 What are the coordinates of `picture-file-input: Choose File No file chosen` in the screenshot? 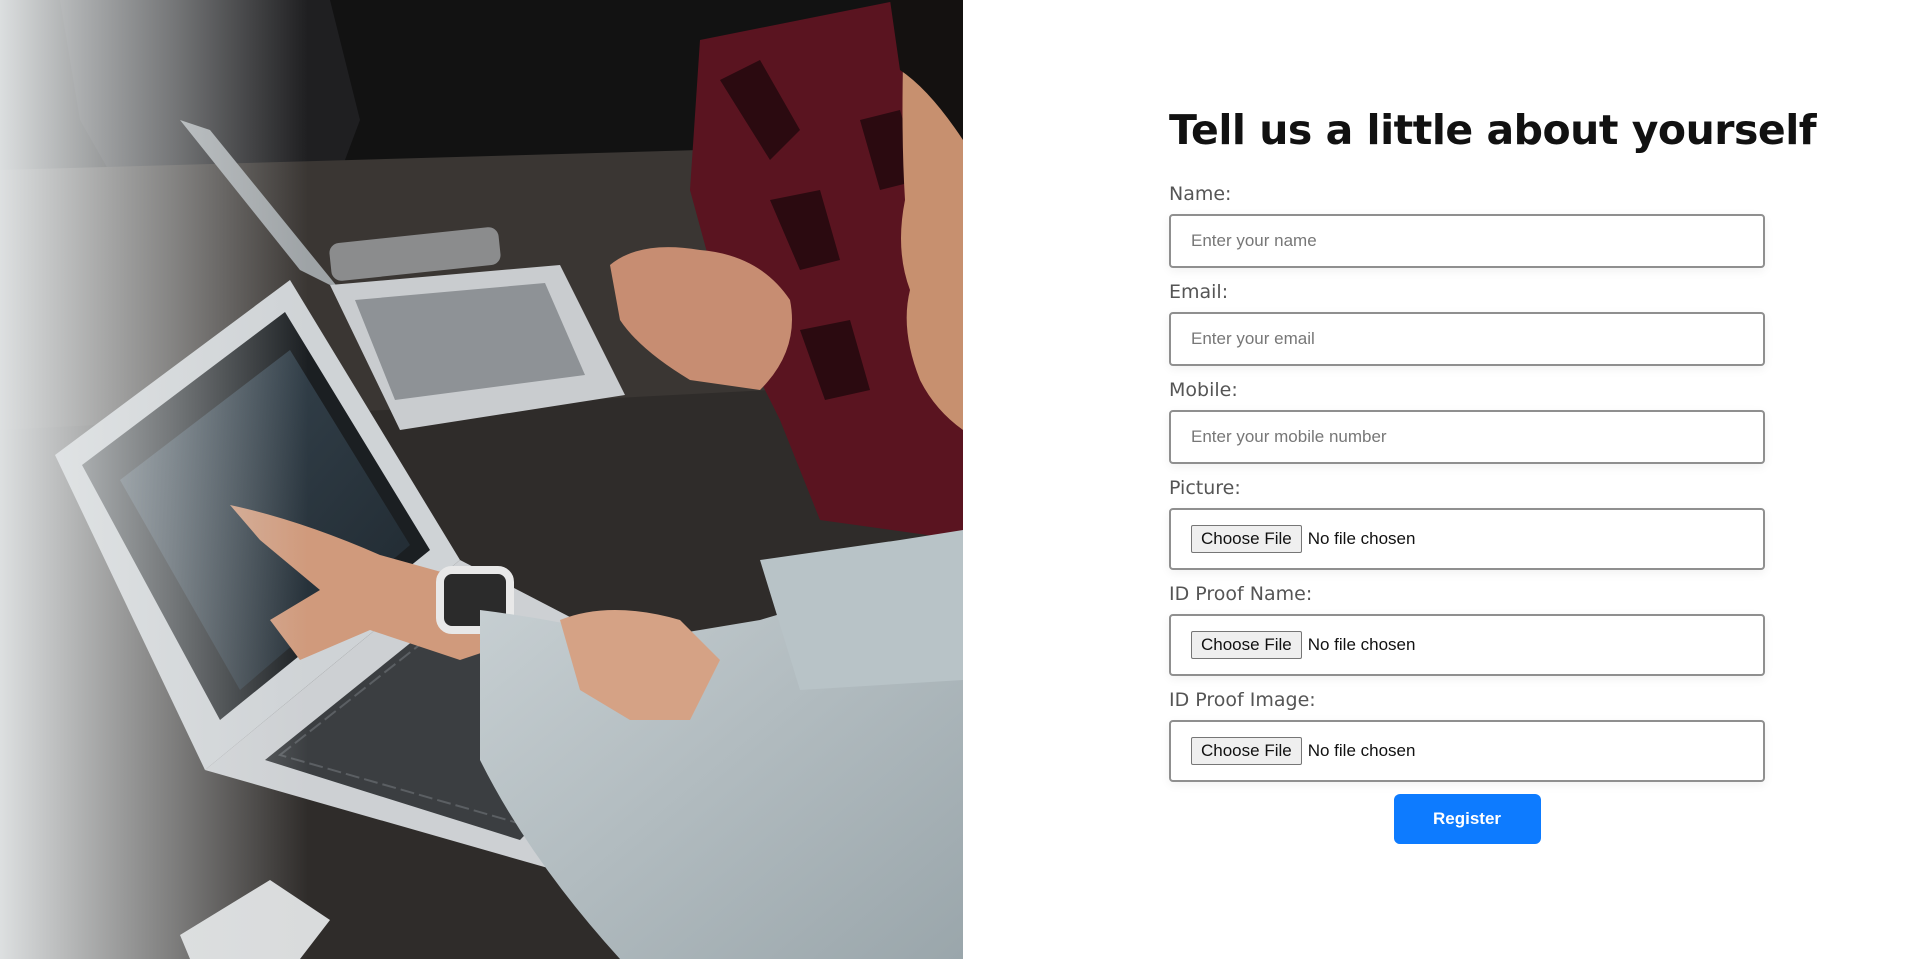 It's located at (1467, 539).